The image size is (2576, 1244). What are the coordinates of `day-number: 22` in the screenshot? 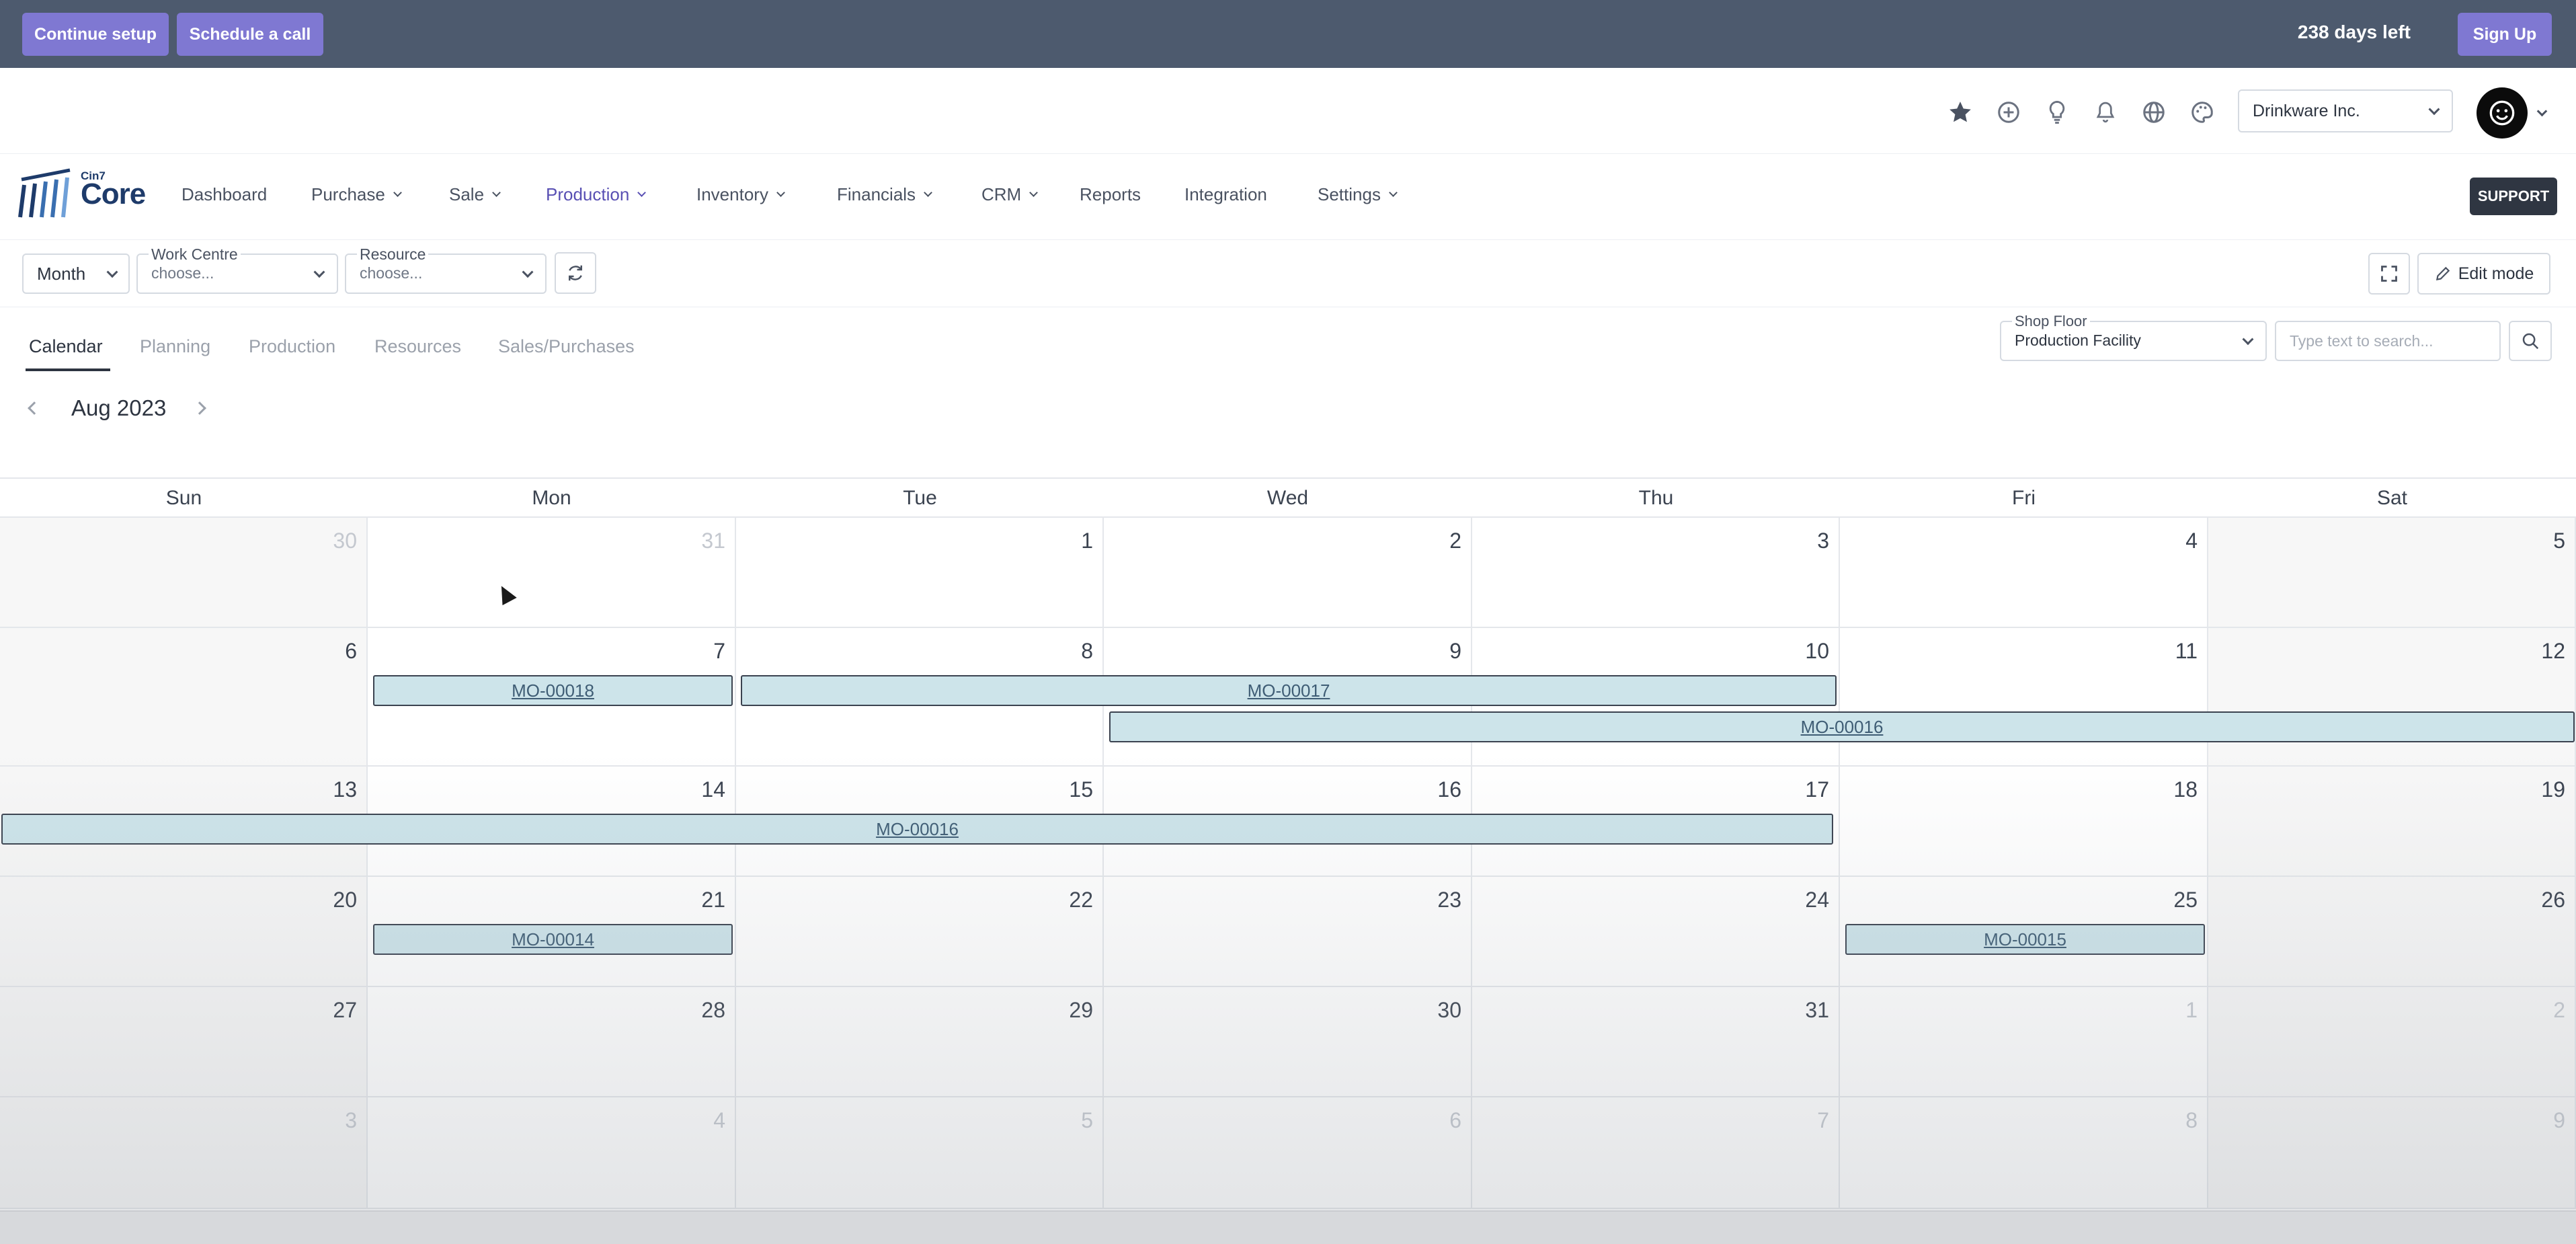 It's located at (1081, 900).